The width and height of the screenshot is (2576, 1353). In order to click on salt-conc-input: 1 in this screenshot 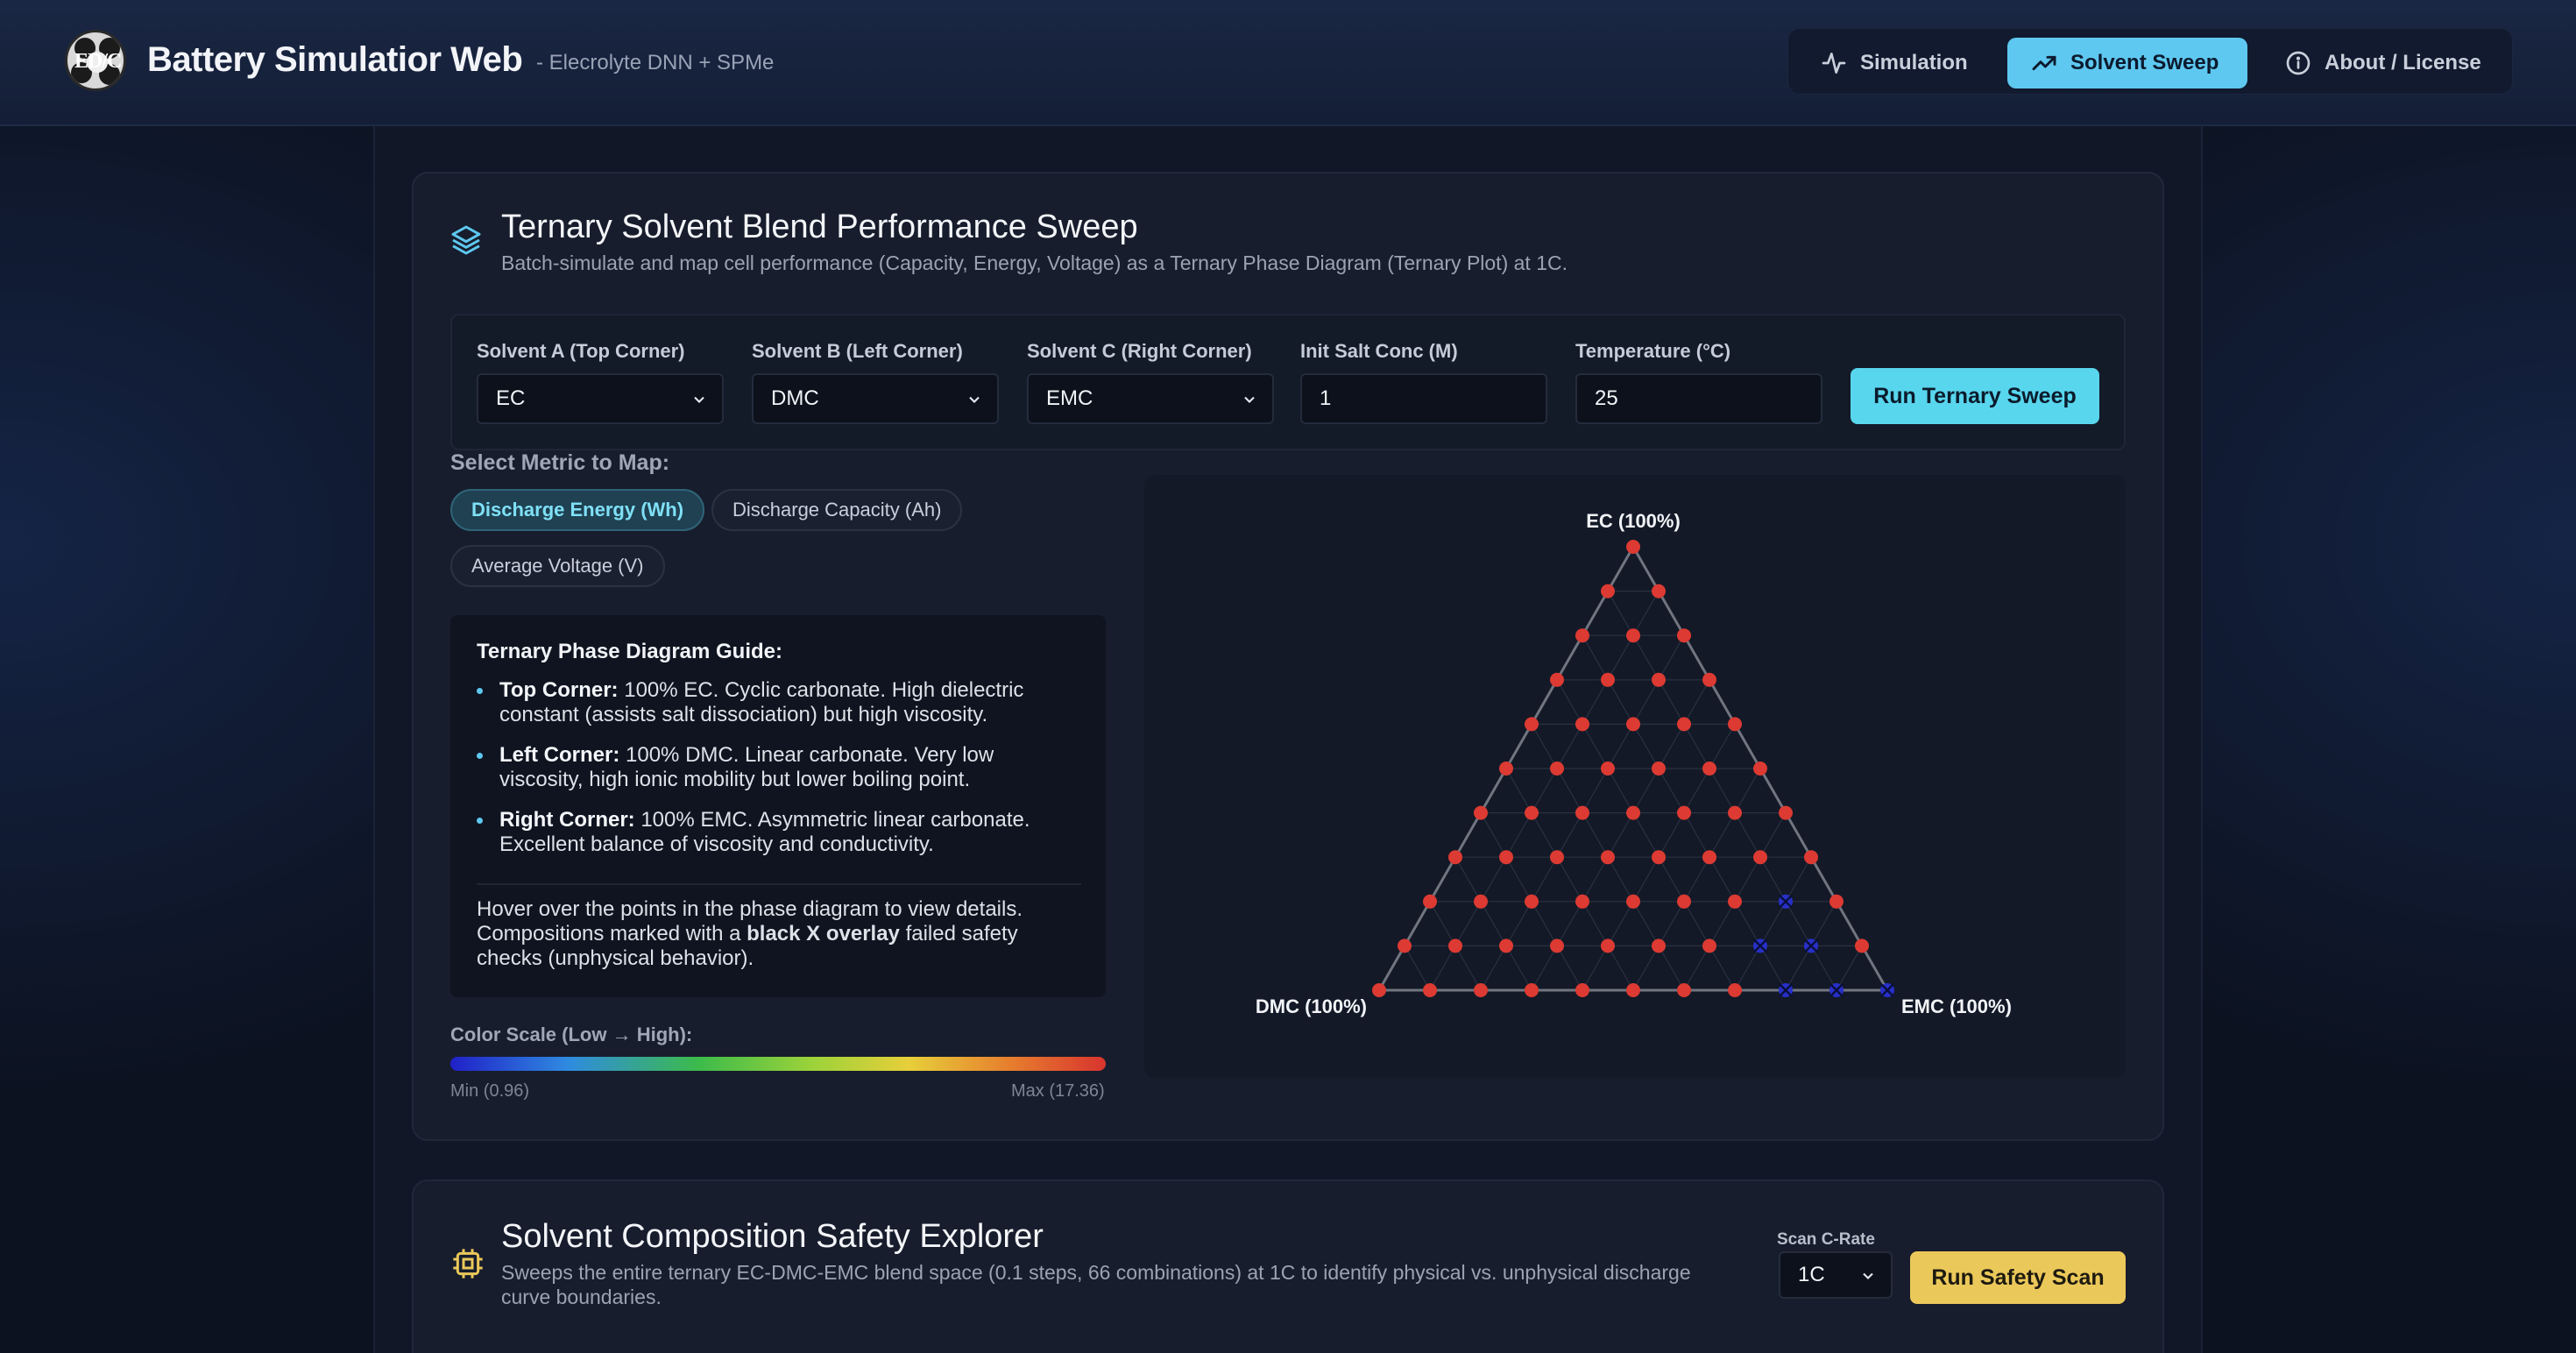, I will do `click(1423, 398)`.